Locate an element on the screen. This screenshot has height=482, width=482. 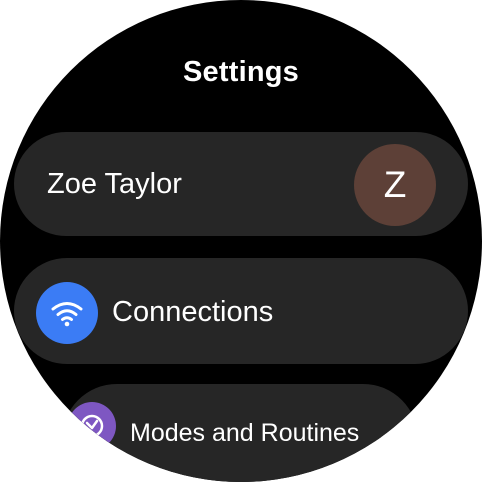
menu-item-label: Modes and Routines is located at coordinates (245, 433).